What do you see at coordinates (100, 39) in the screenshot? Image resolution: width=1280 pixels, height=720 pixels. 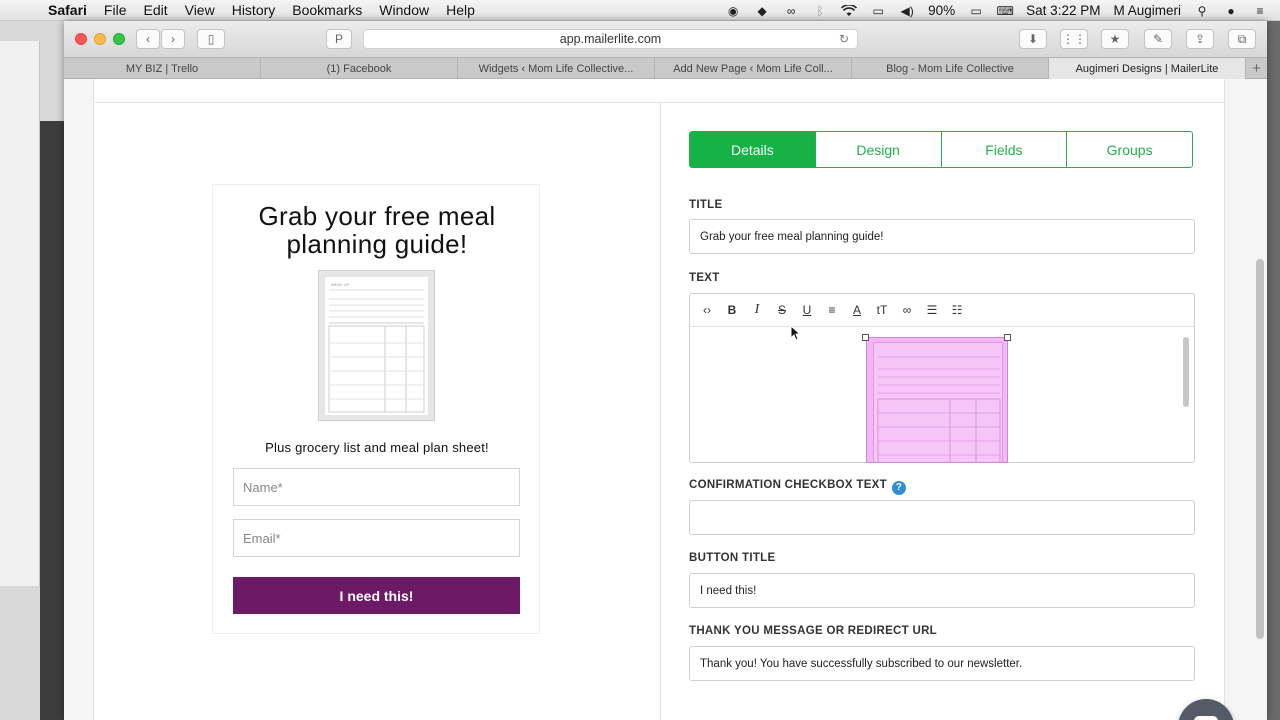 I see `minimize-window-button` at bounding box center [100, 39].